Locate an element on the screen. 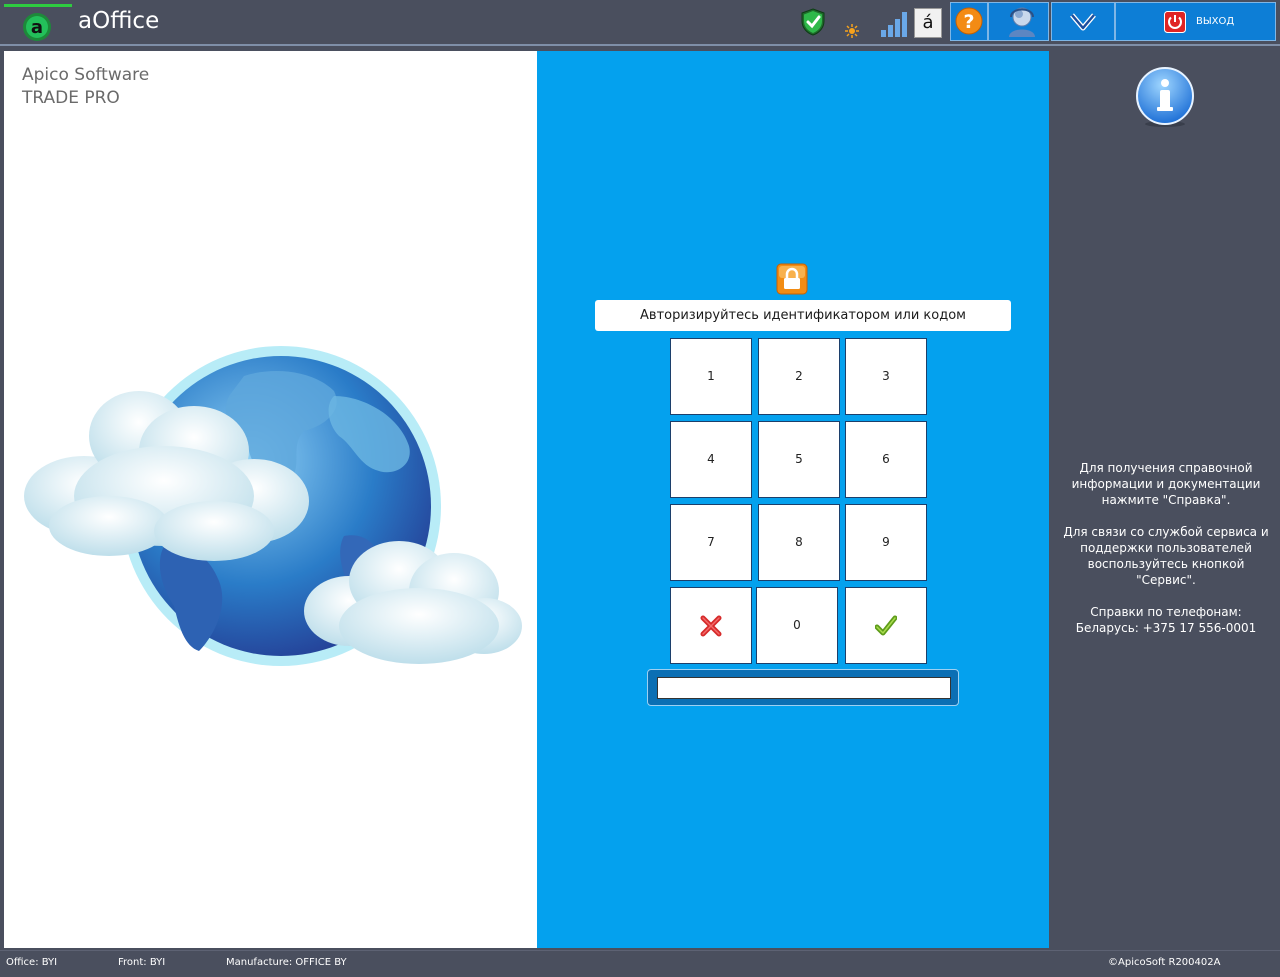  keypad-clear-button is located at coordinates (711, 625).